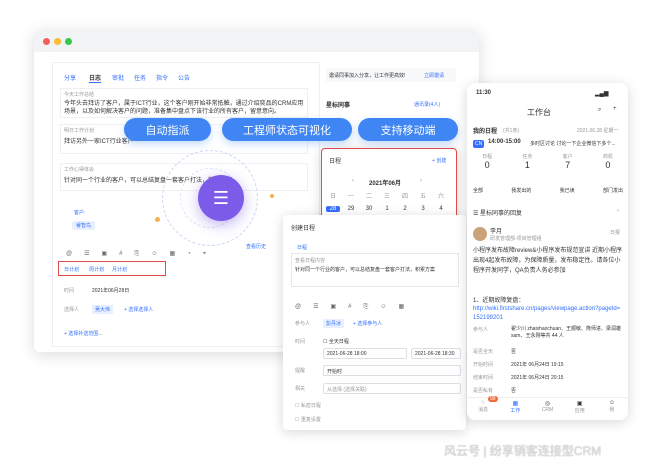 The height and width of the screenshot is (469, 660). What do you see at coordinates (110, 290) in the screenshot?
I see `time-value: 2021年06月28日` at bounding box center [110, 290].